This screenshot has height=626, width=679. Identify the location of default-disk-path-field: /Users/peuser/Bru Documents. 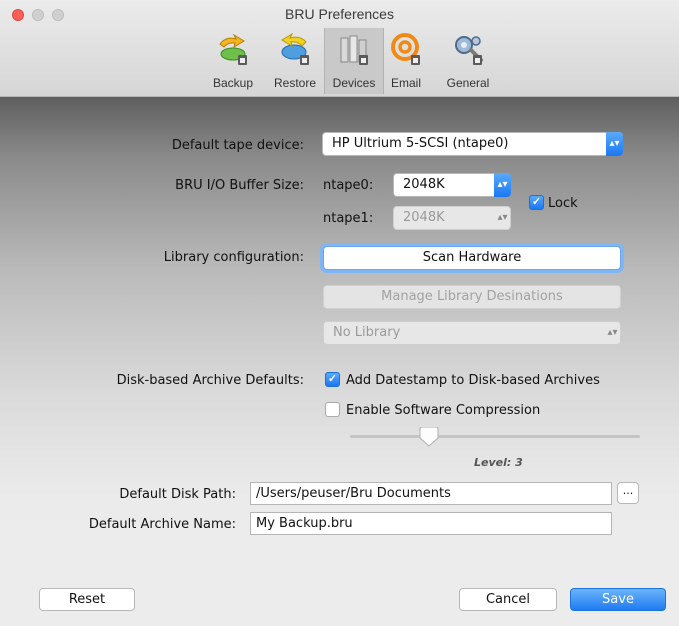
(431, 493).